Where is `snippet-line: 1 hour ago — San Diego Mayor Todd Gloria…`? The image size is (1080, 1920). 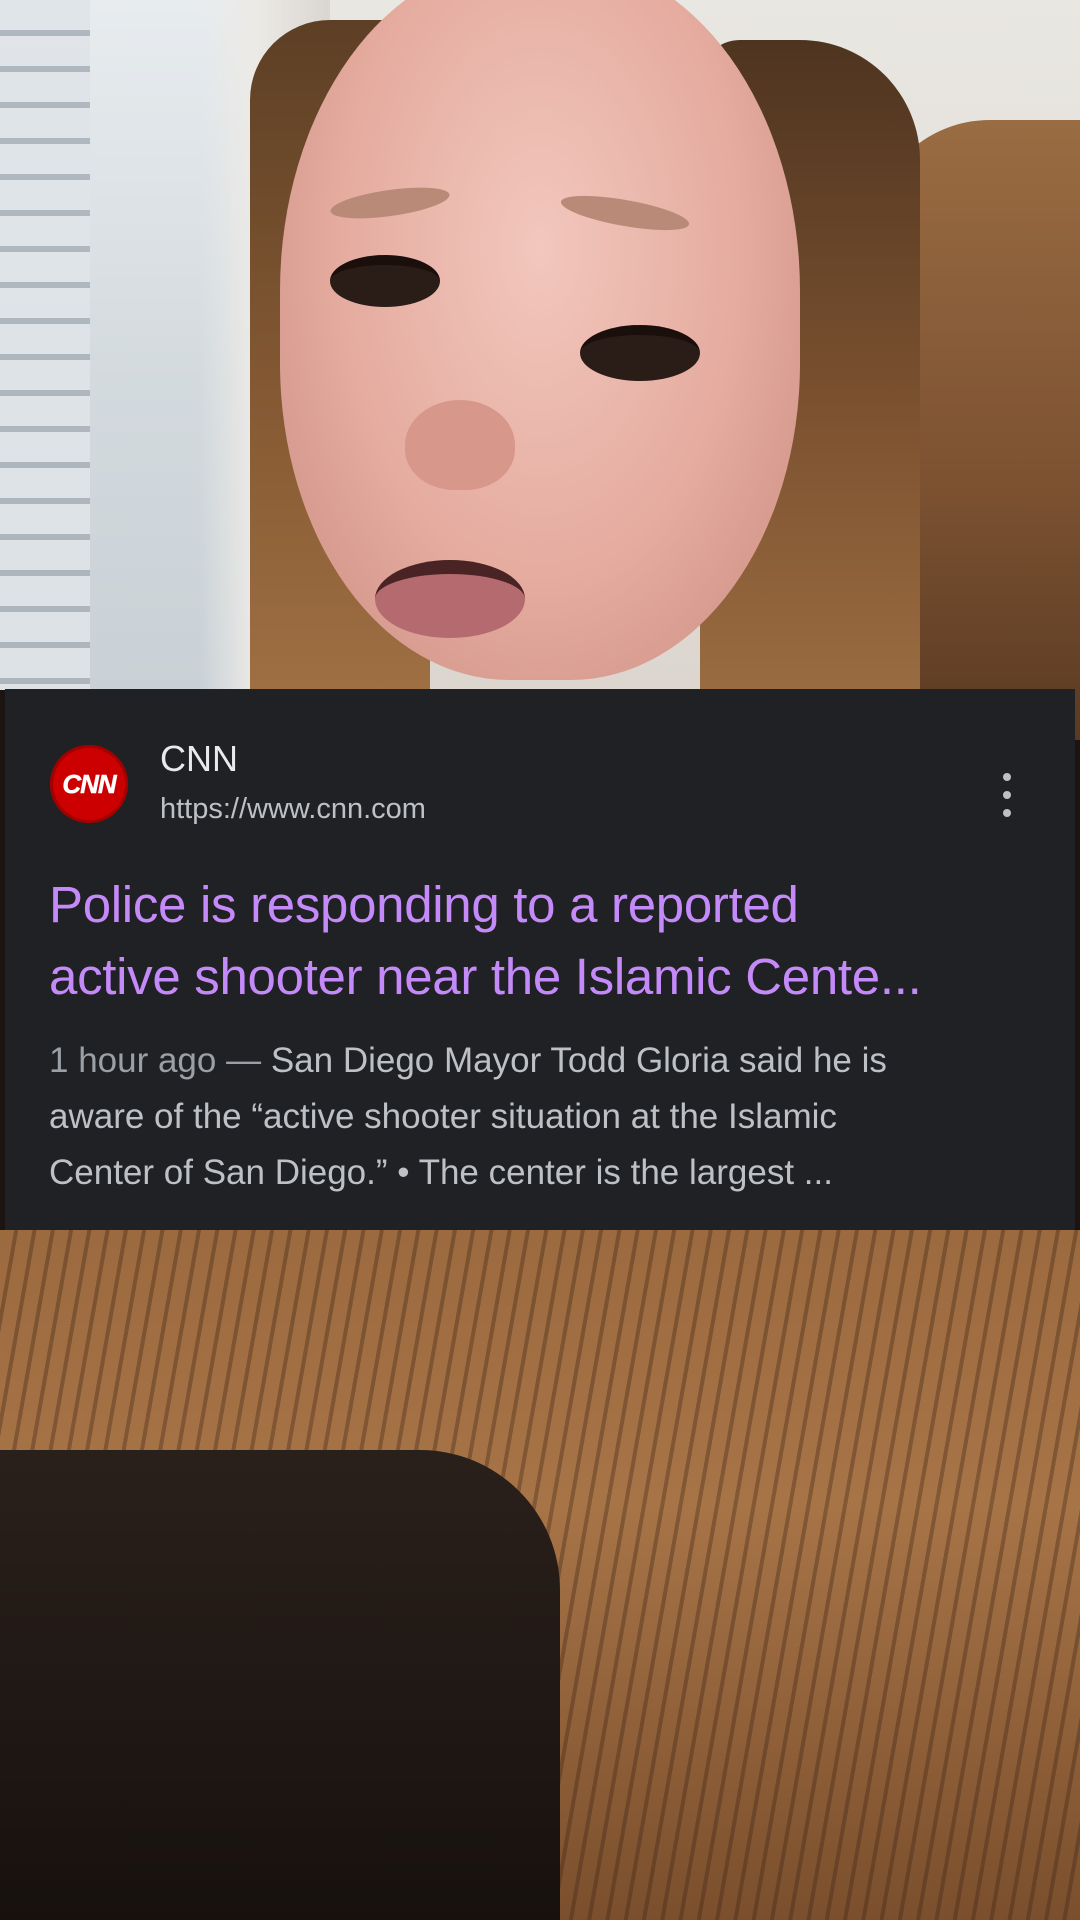 snippet-line: 1 hour ago — San Diego Mayor Todd Gloria… is located at coordinates (549, 1061).